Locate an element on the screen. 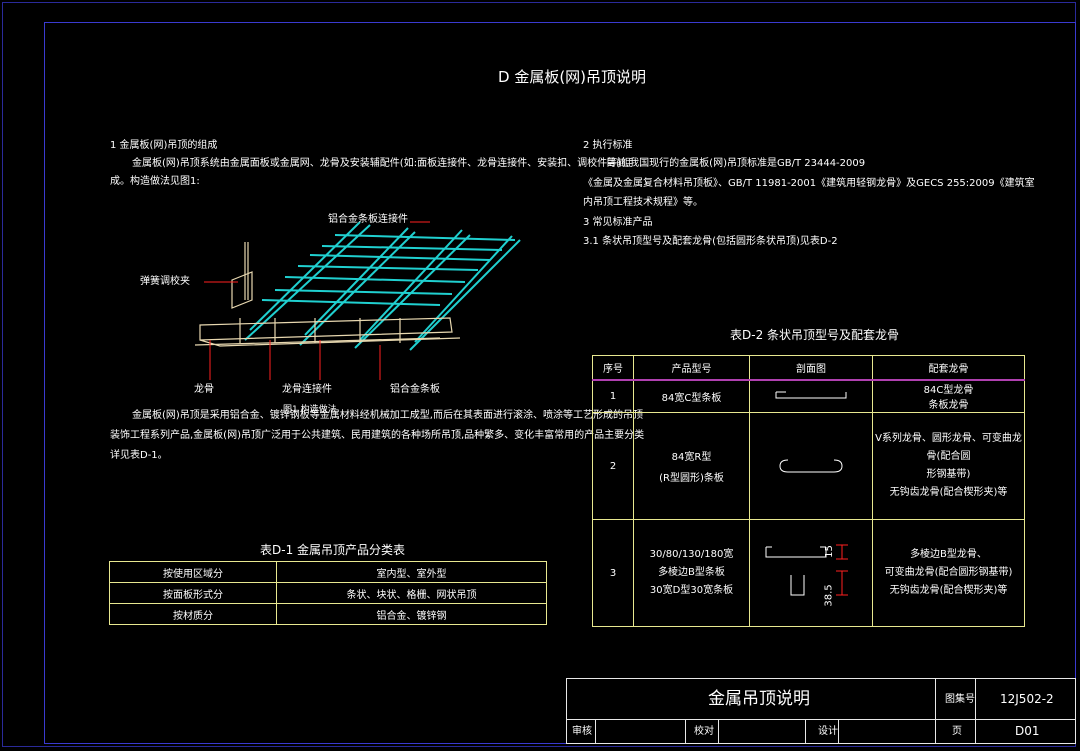 The height and width of the screenshot is (751, 1080). title-block-page: D01 is located at coordinates (1027, 731).